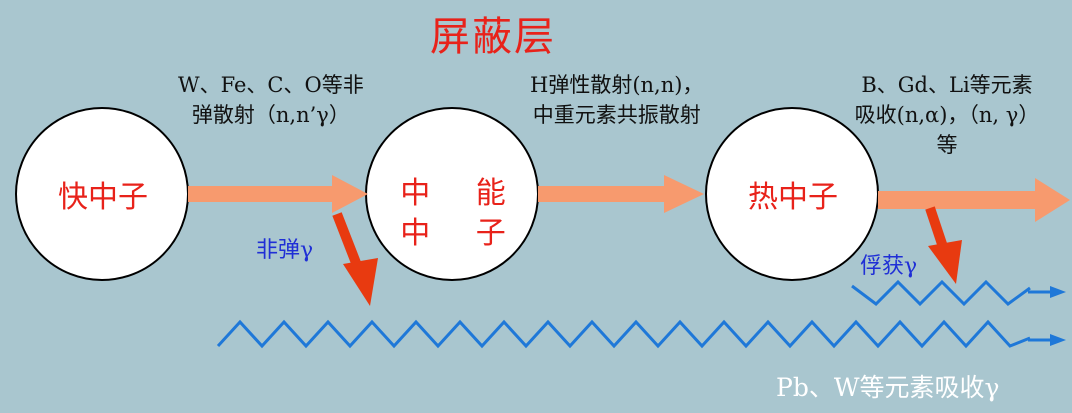 This screenshot has width=1072, height=413. I want to click on fast-neutron-label: 快中子, so click(103, 197).